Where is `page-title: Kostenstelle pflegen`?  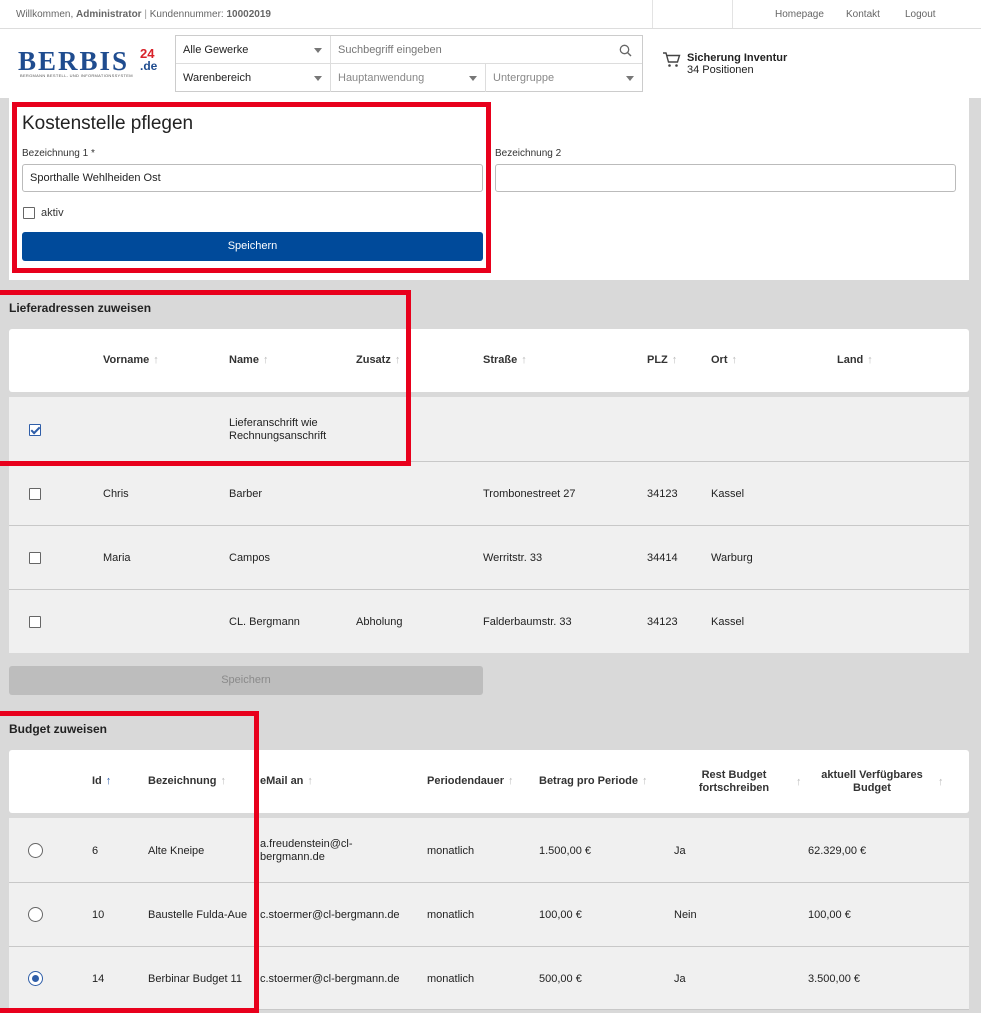
page-title: Kostenstelle pflegen is located at coordinates (108, 123).